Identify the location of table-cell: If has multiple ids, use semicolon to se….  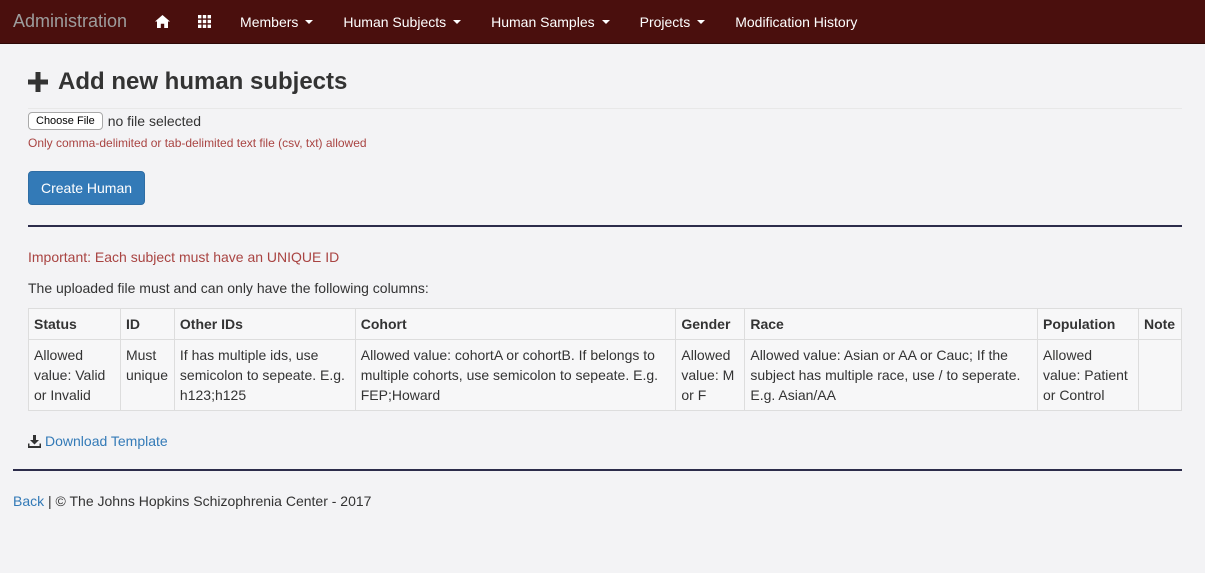
(264, 375).